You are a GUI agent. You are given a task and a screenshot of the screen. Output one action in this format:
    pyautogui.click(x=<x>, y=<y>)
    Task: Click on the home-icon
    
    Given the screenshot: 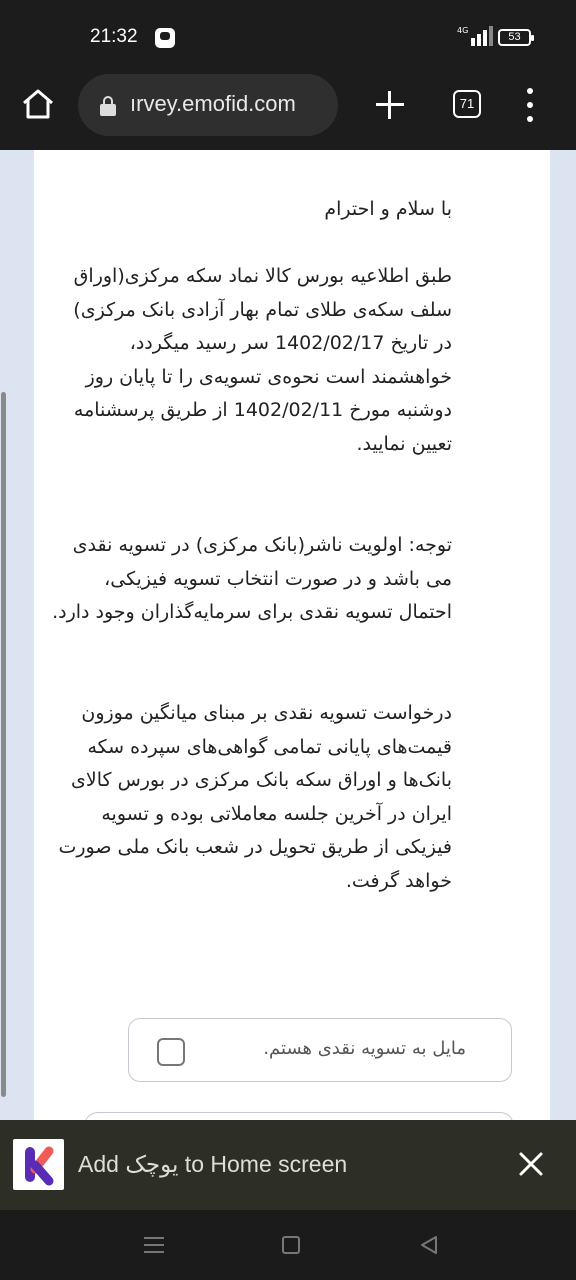 What is the action you would take?
    pyautogui.click(x=38, y=104)
    